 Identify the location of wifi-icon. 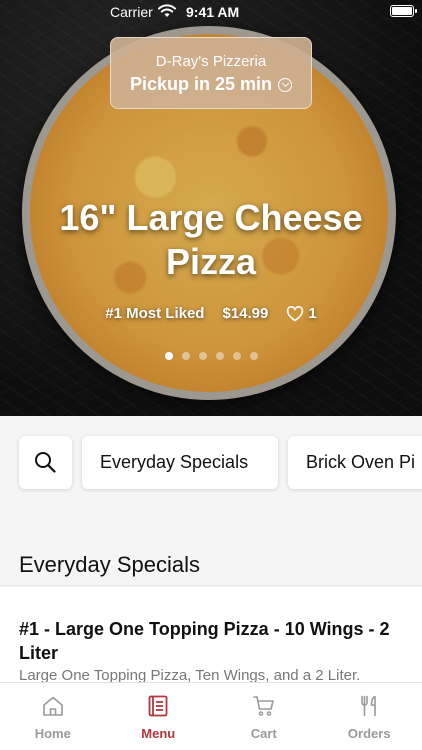
(167, 10).